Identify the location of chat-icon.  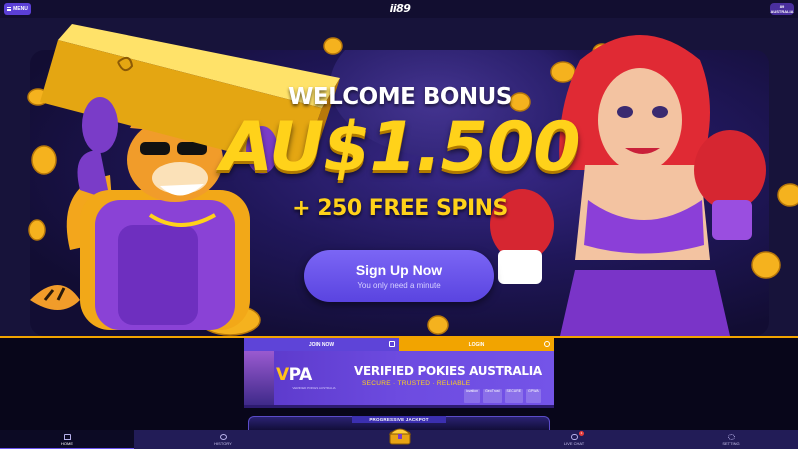
(574, 436).